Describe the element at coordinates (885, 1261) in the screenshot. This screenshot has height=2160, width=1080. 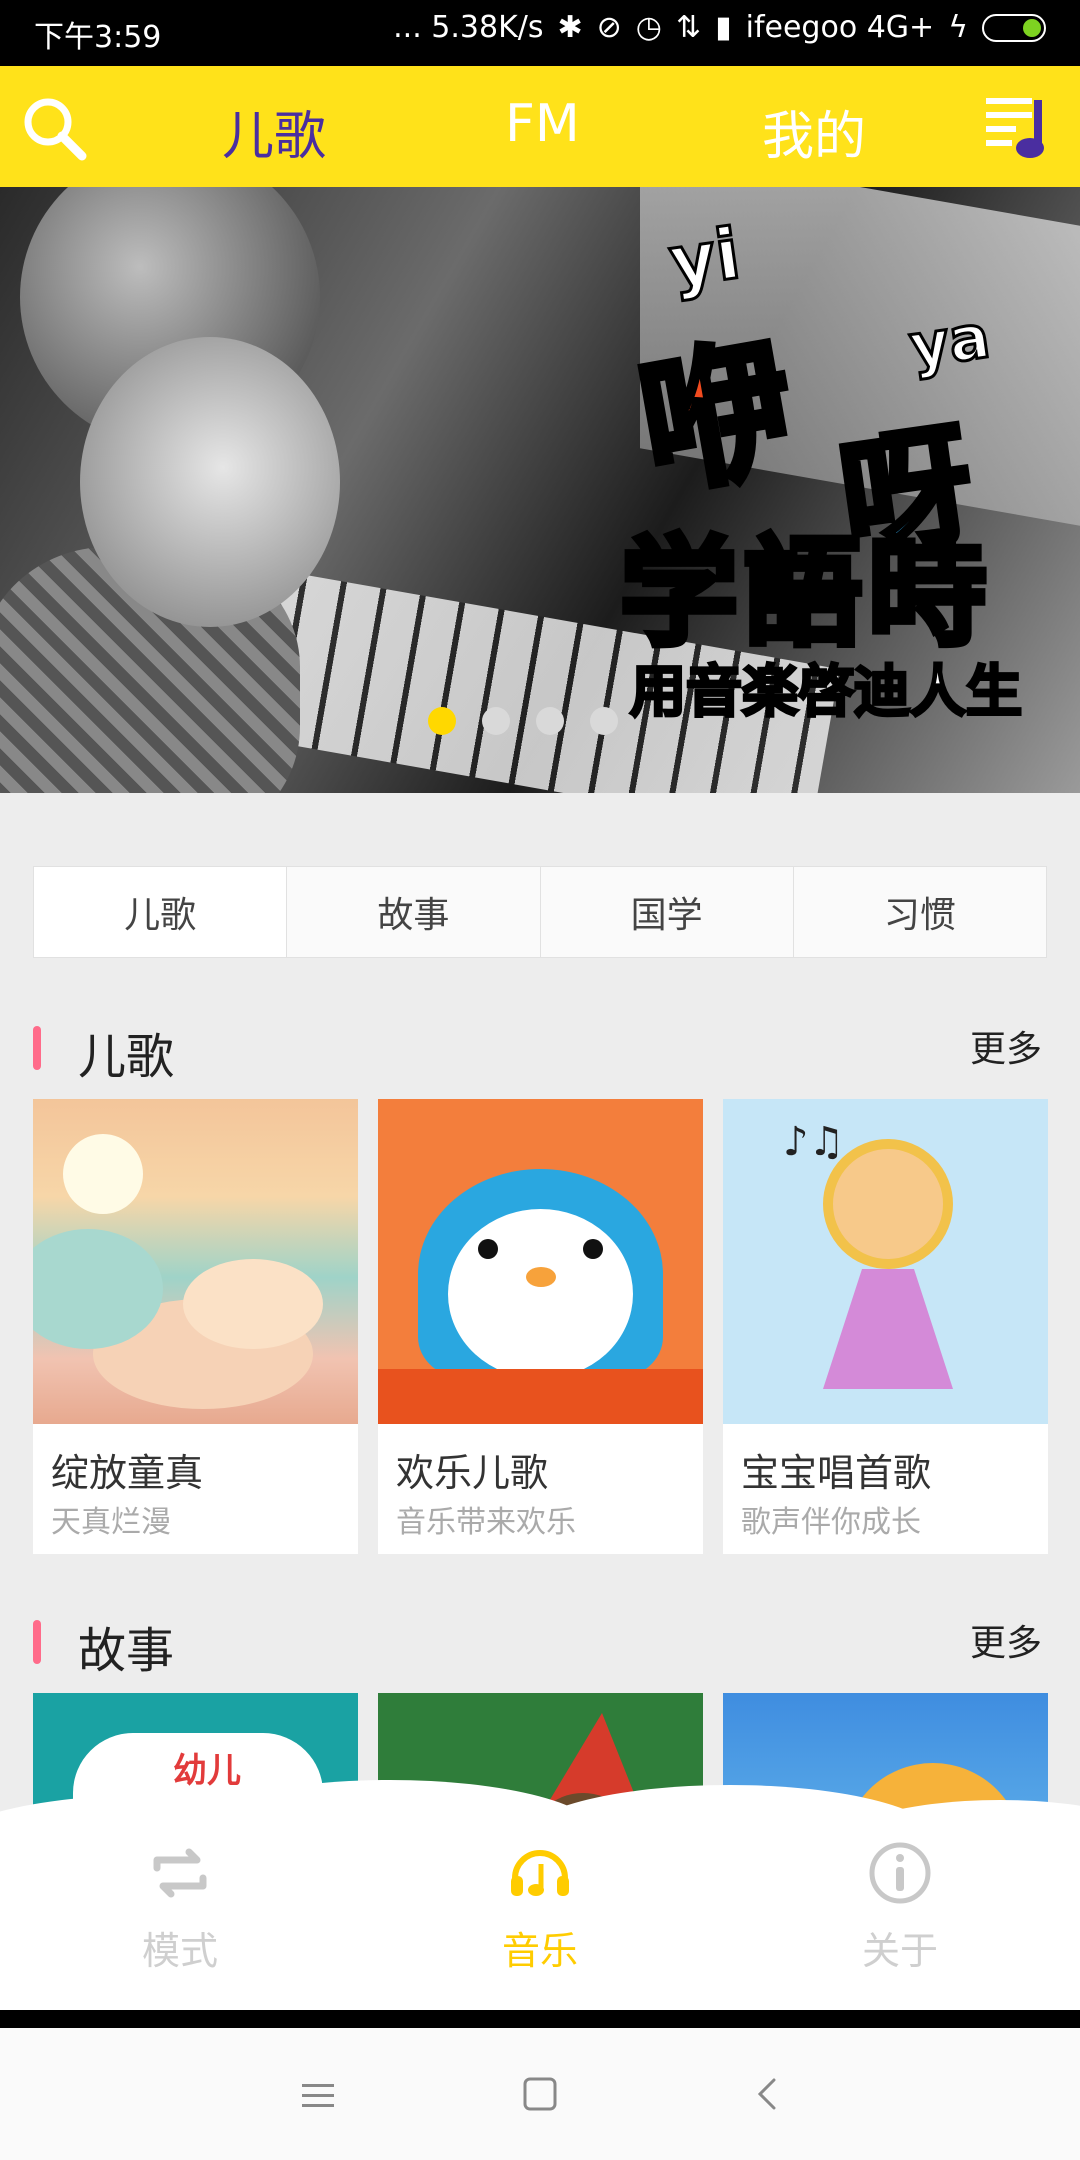
I see `card-image: ♪♫` at that location.